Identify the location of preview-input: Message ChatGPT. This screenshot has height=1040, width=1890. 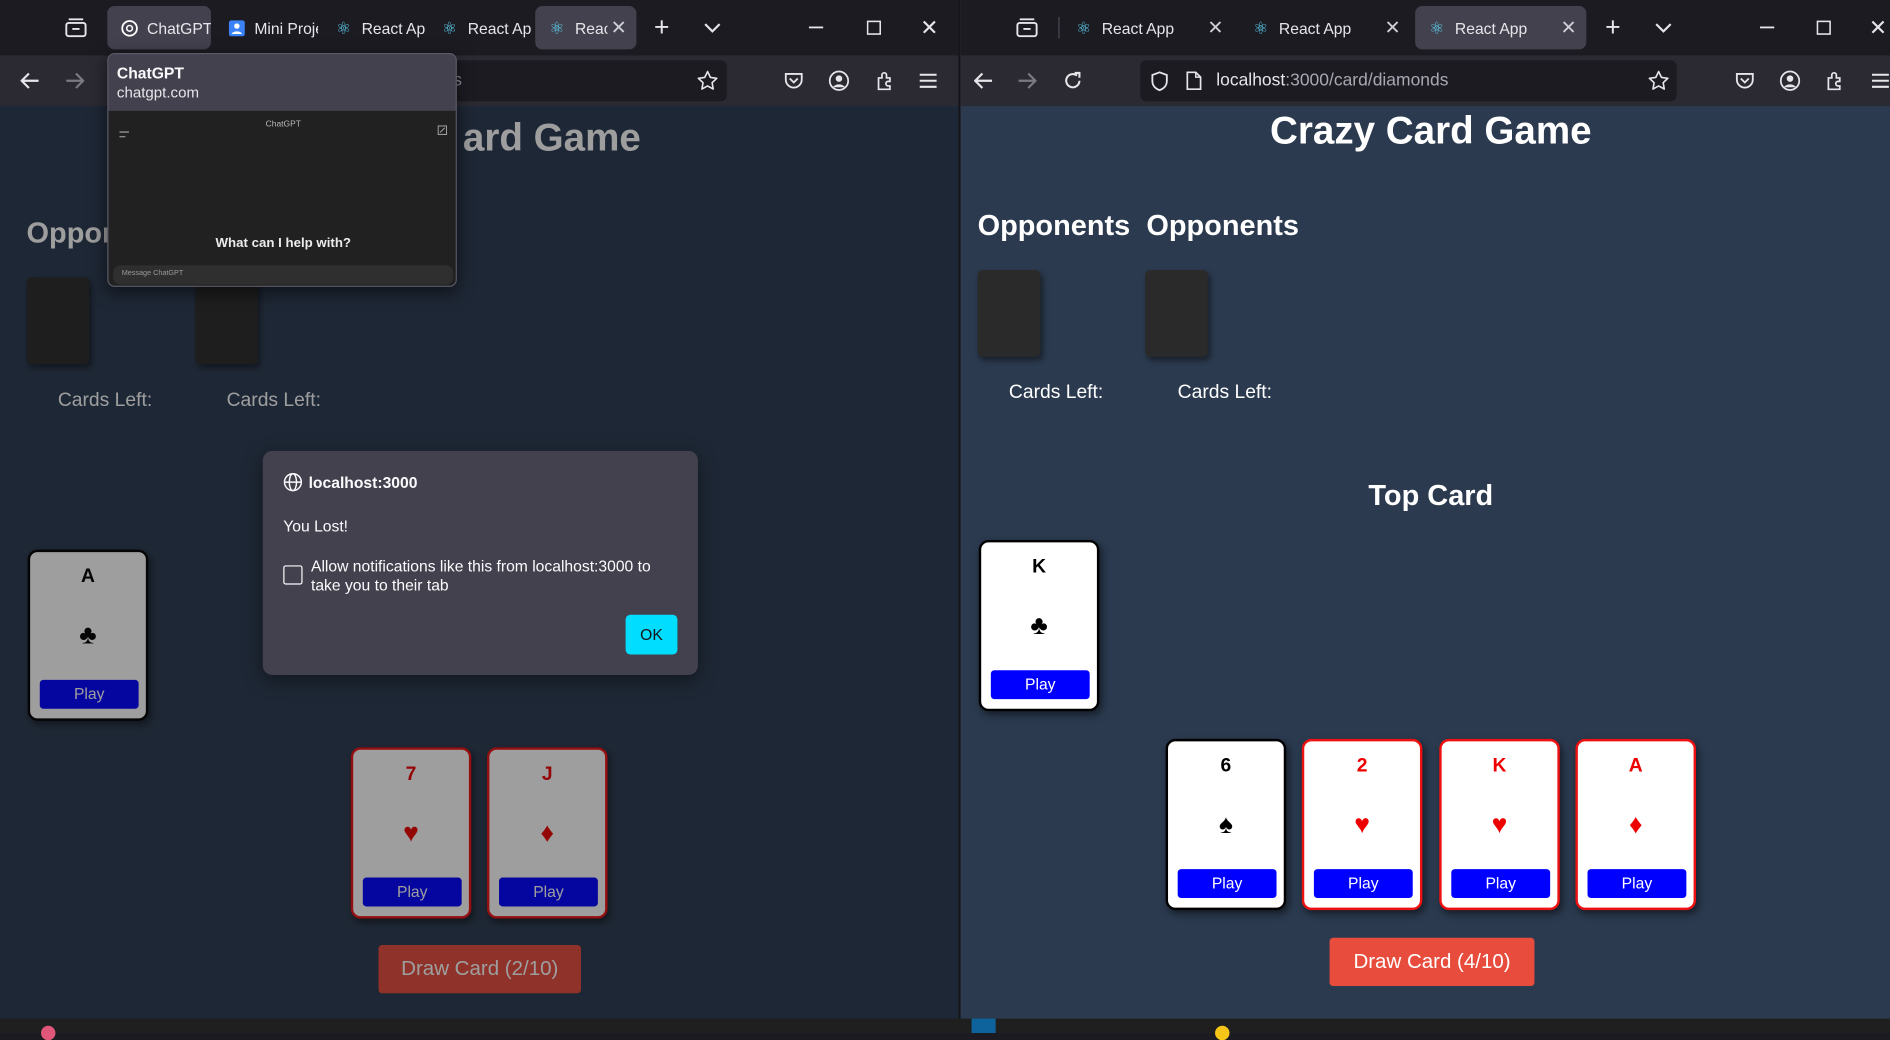
(283, 275).